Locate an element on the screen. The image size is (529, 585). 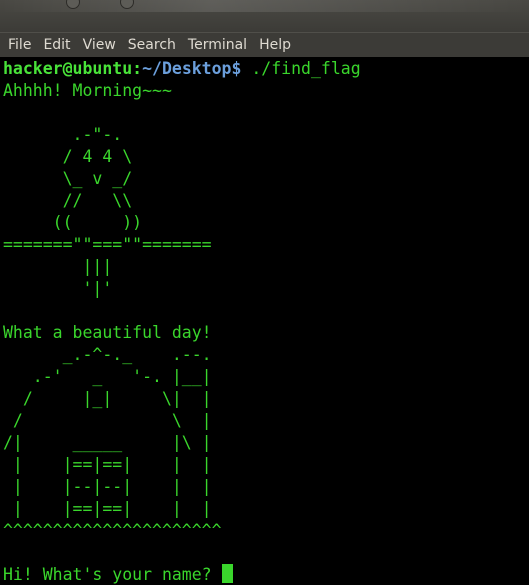
house-art-line: _.-^-._ .--. is located at coordinates (107, 354).